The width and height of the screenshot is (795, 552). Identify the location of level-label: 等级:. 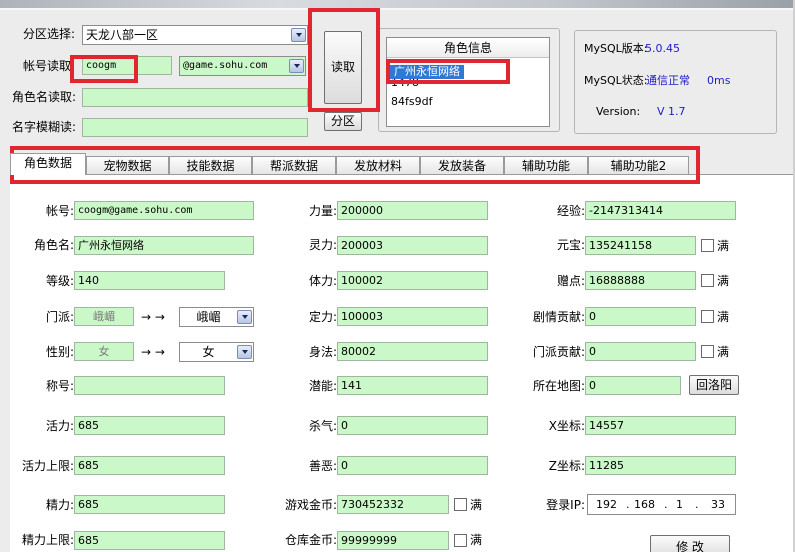
(59, 281).